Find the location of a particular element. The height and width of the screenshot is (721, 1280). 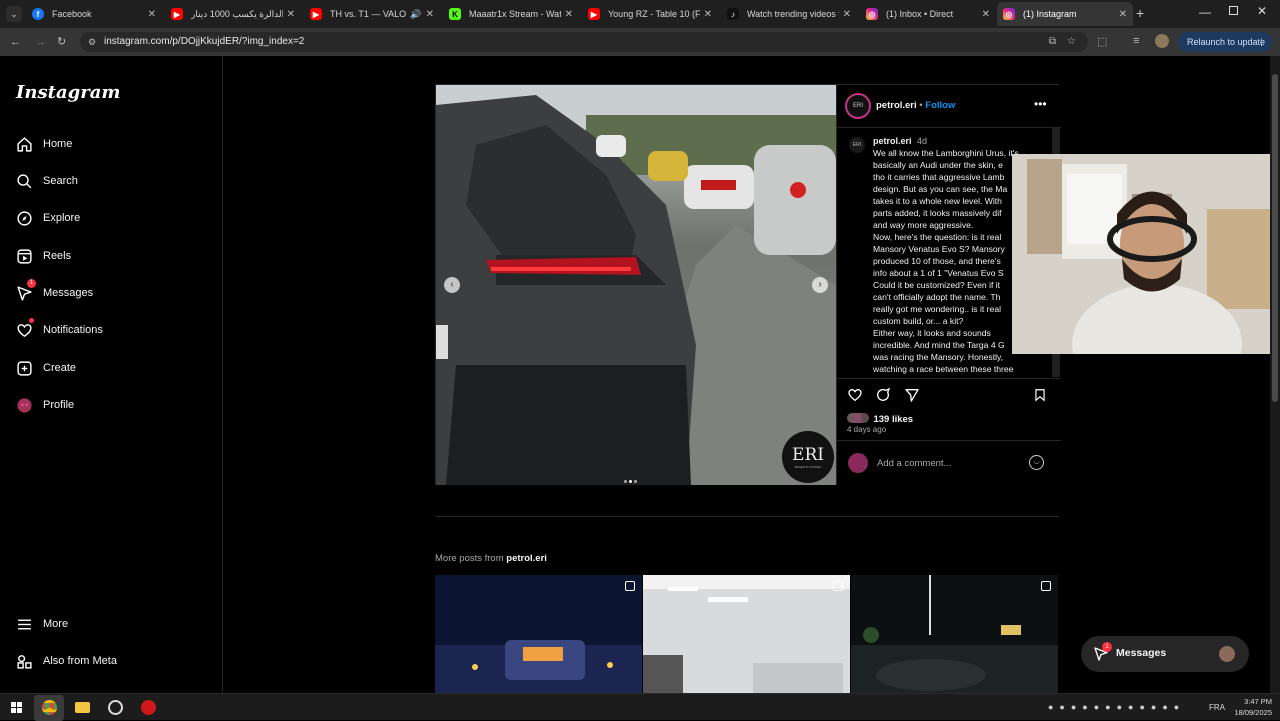

messages-badge: 1 is located at coordinates (1107, 647).